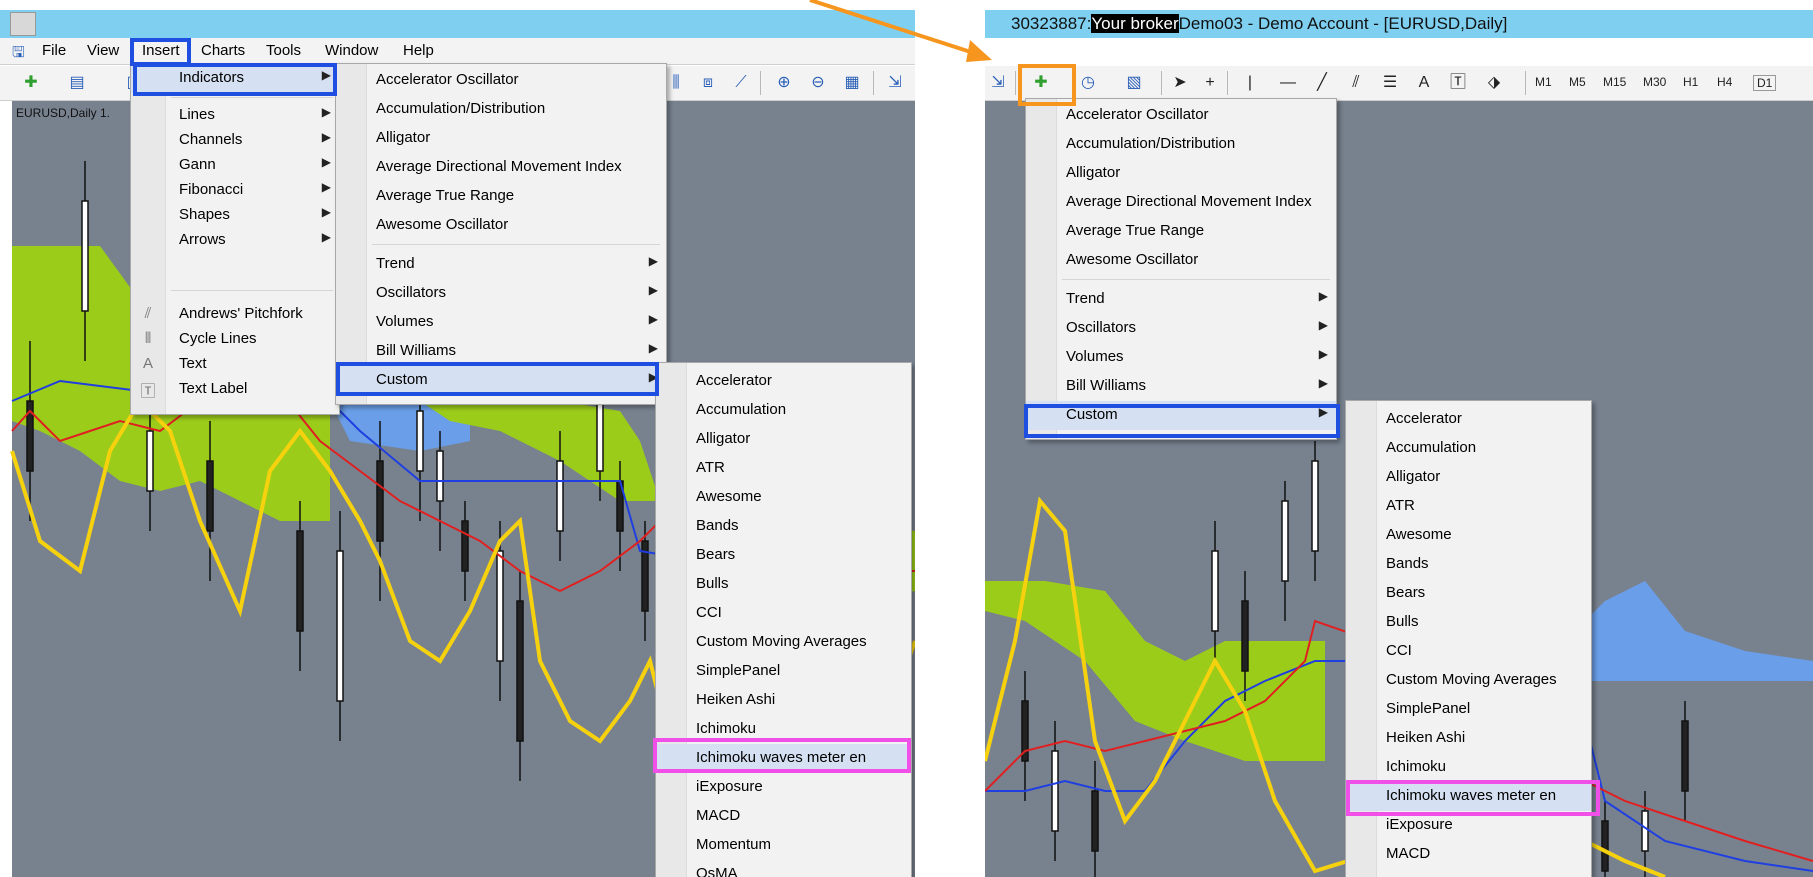 The height and width of the screenshot is (877, 1813). Describe the element at coordinates (1424, 83) in the screenshot. I see `text-icon: A` at that location.